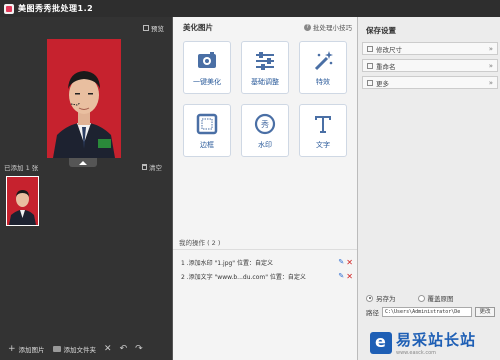 Image resolution: width=500 pixels, height=360 pixels. I want to click on beautify-title: 美化图片, so click(198, 27).